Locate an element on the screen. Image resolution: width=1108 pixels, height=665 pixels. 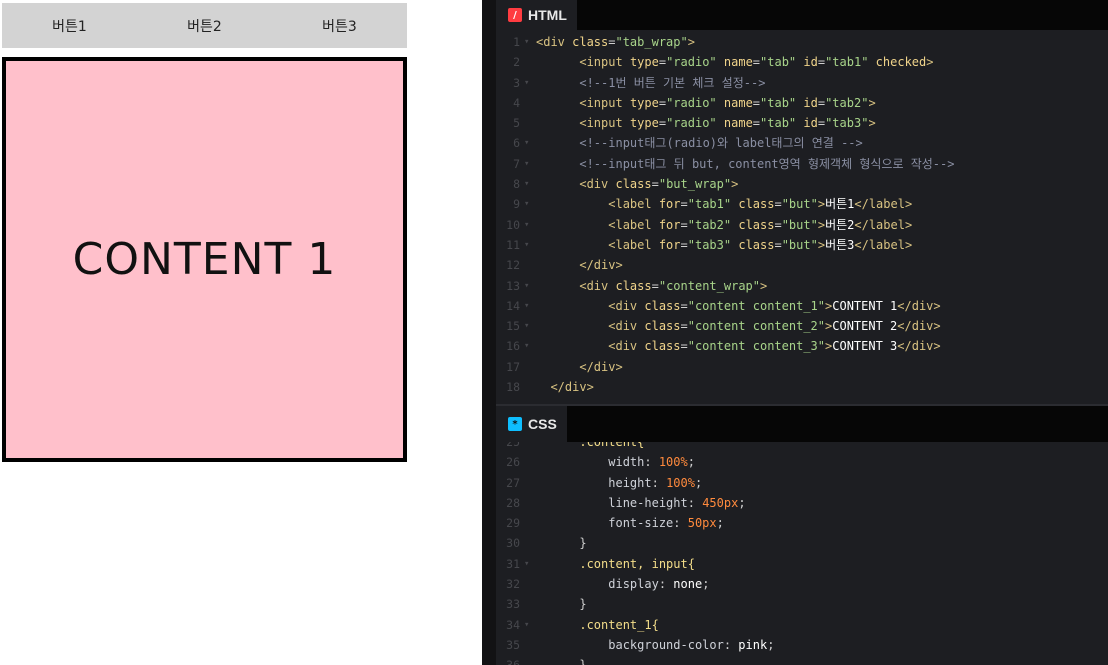
line-number: 10 is located at coordinates (513, 224).